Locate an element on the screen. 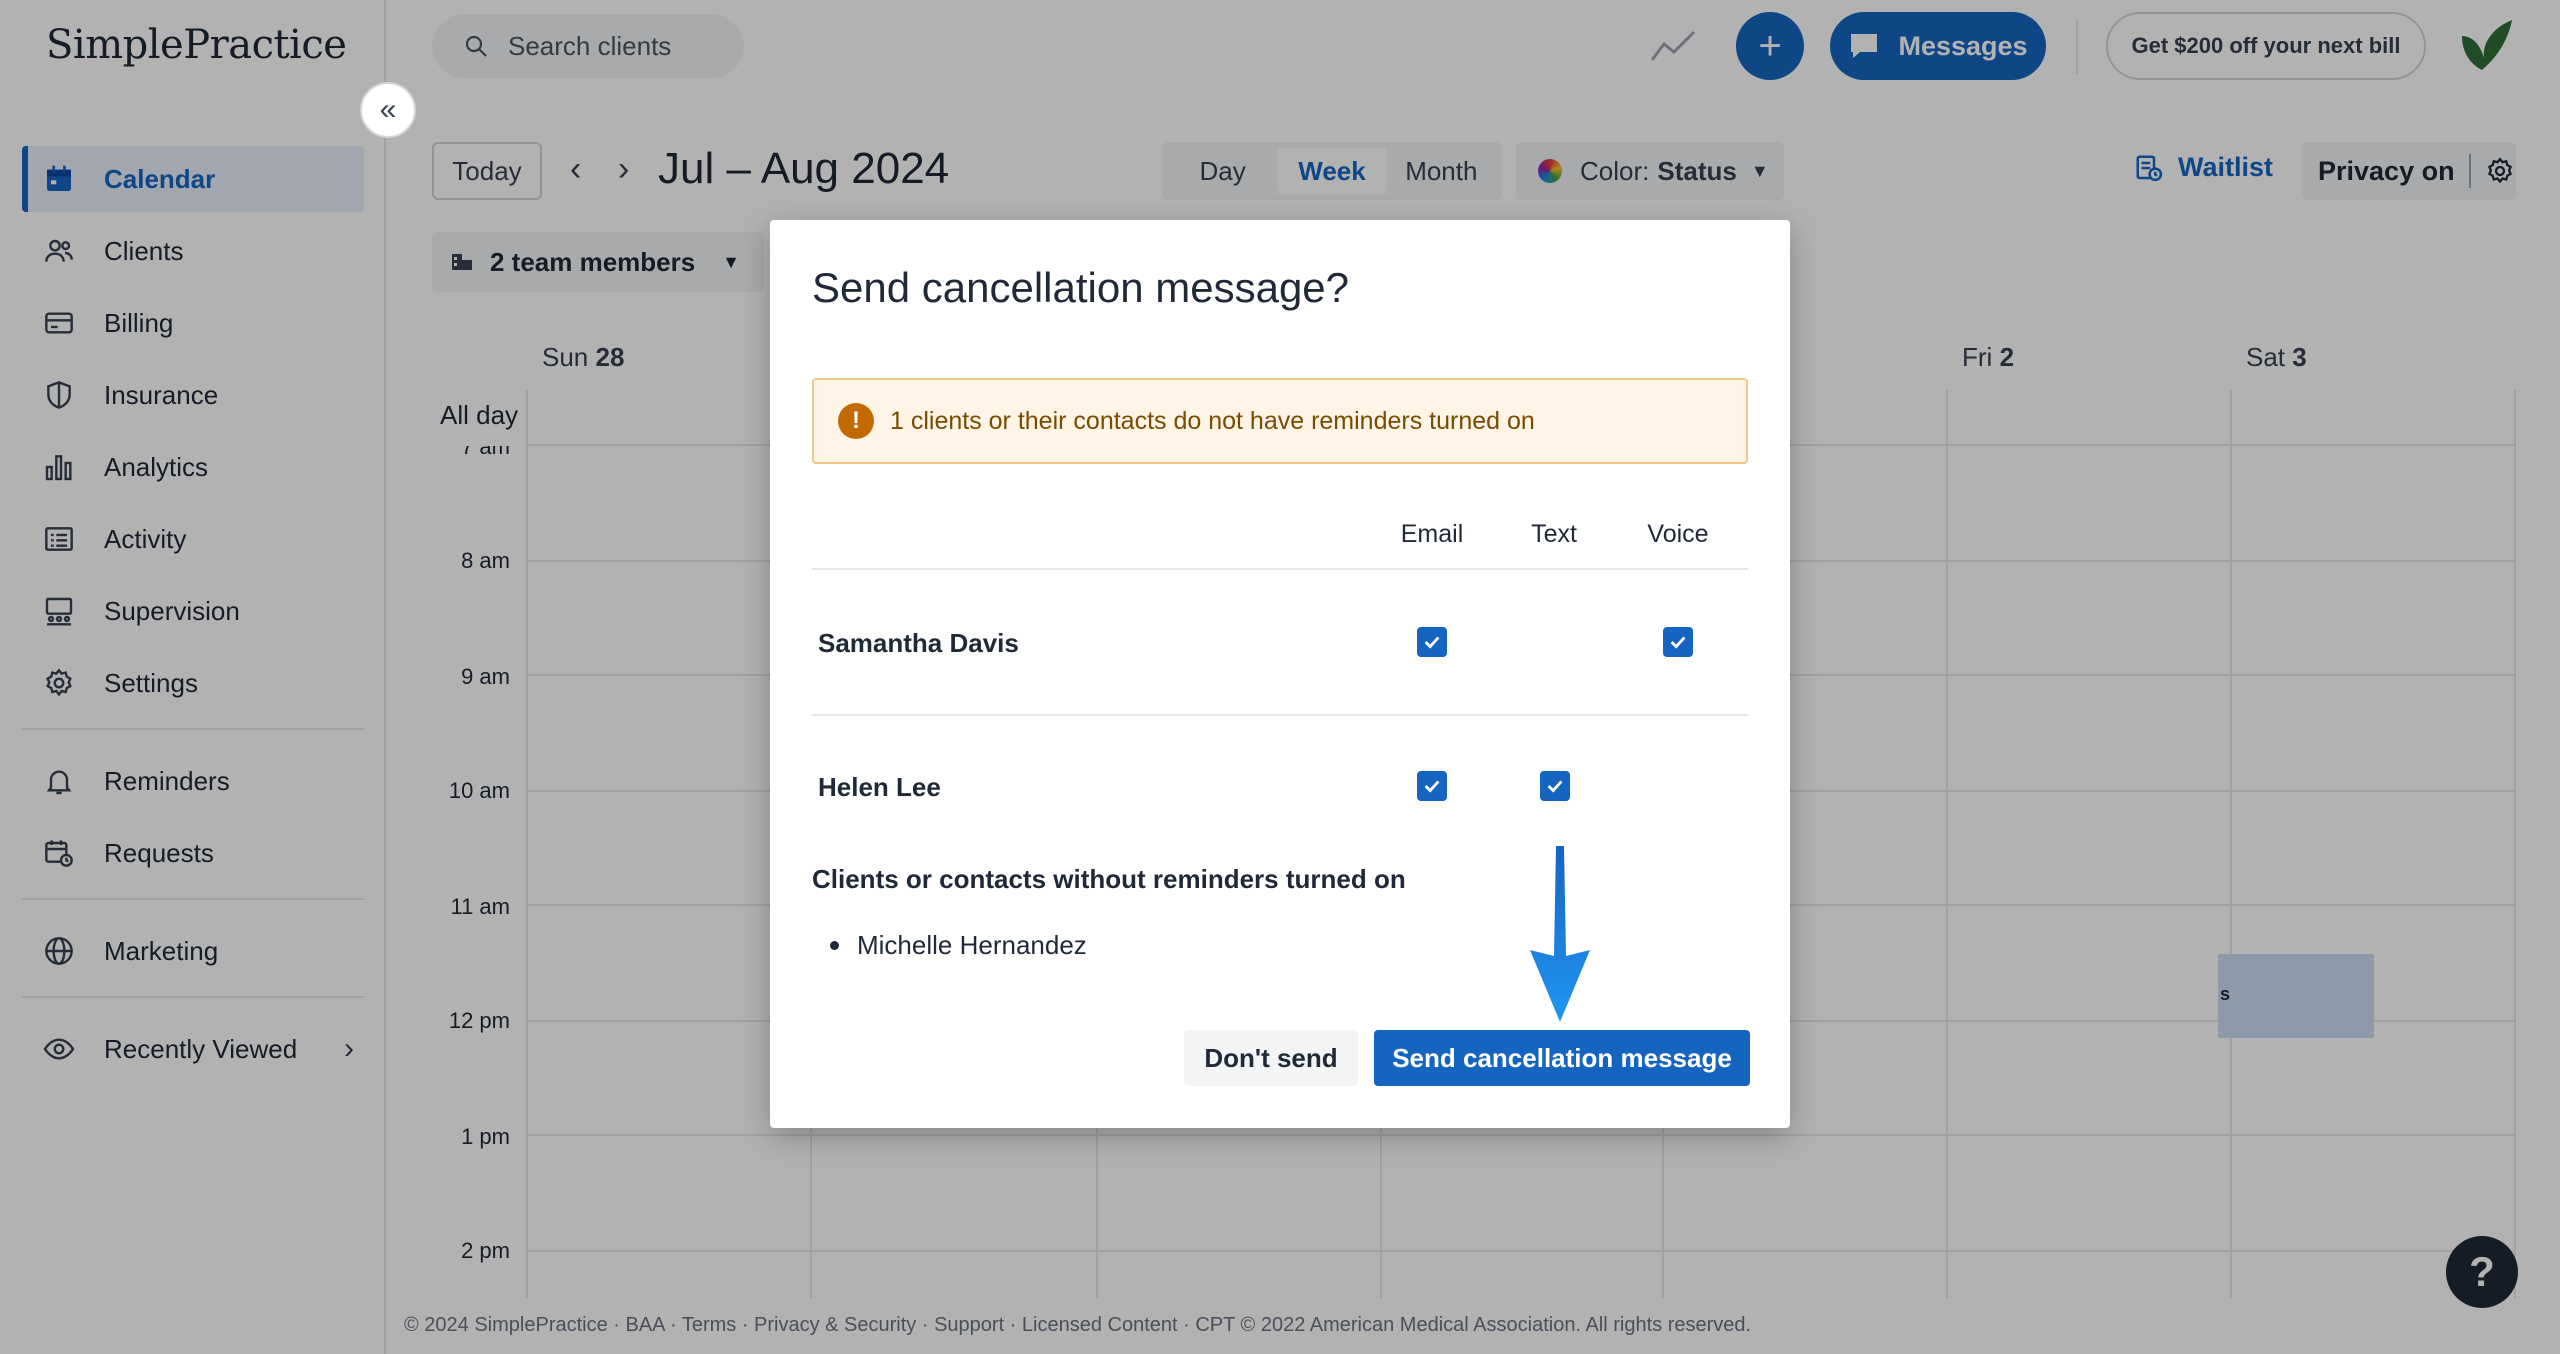 This screenshot has height=1354, width=2560. voice-checkbox is located at coordinates (1678, 642).